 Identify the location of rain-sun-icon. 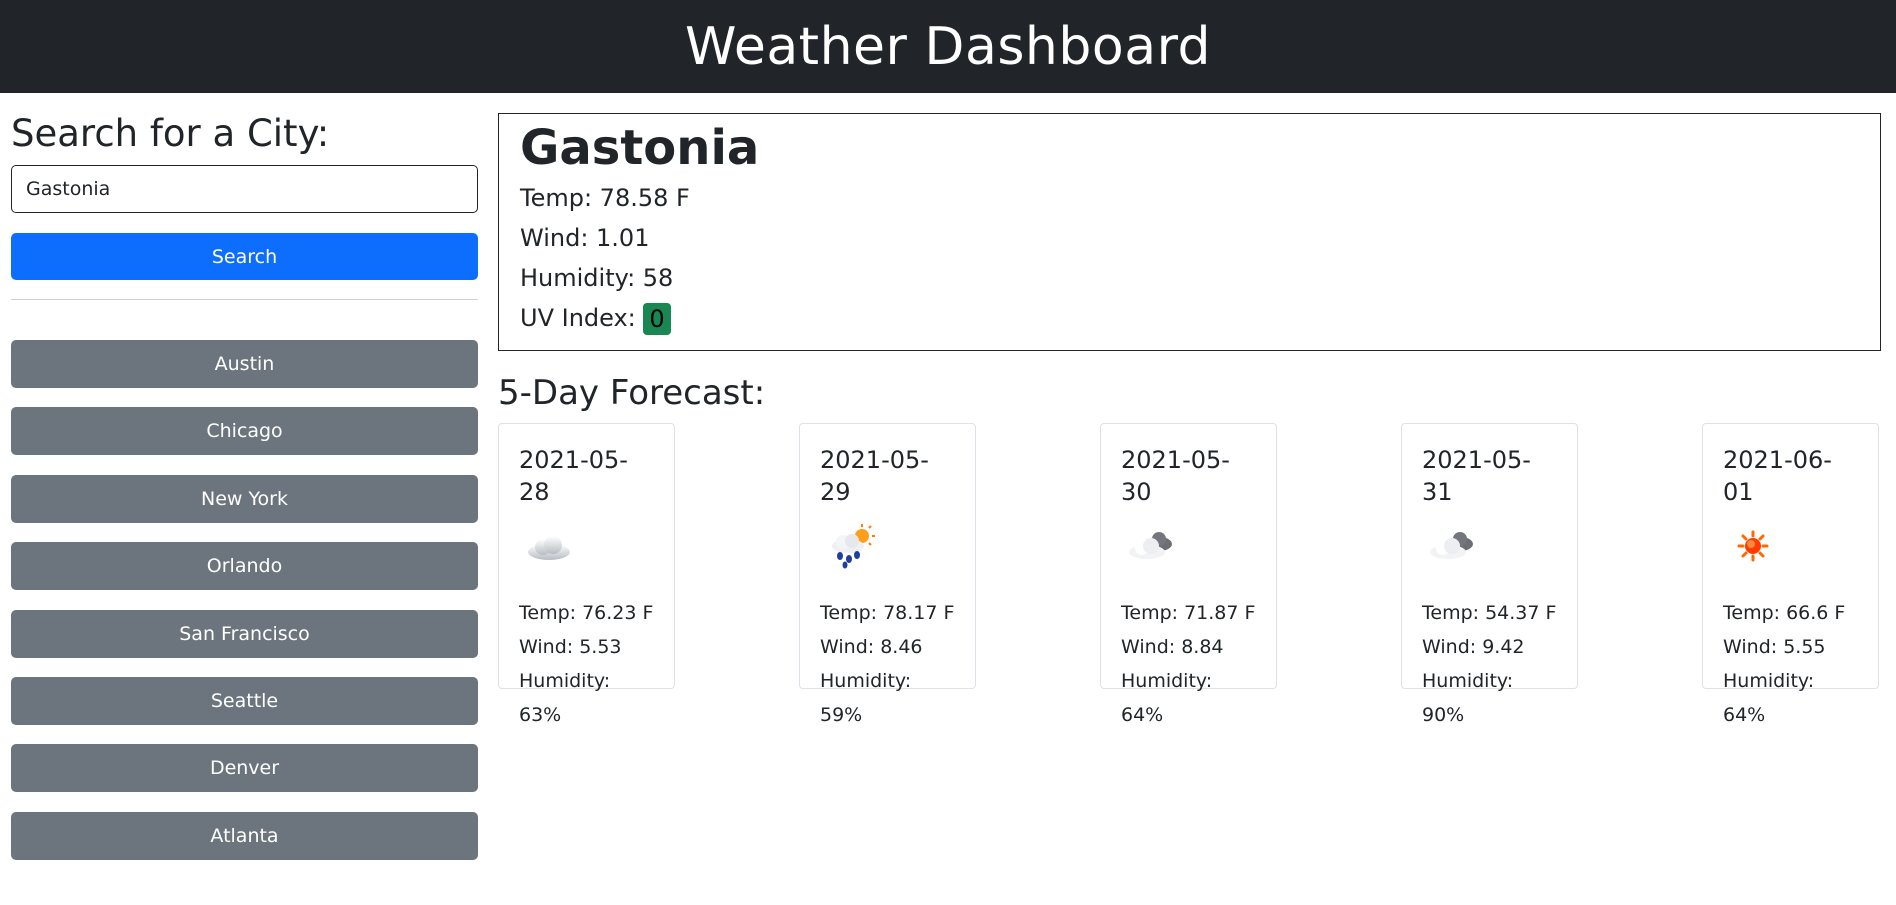
(853, 546).